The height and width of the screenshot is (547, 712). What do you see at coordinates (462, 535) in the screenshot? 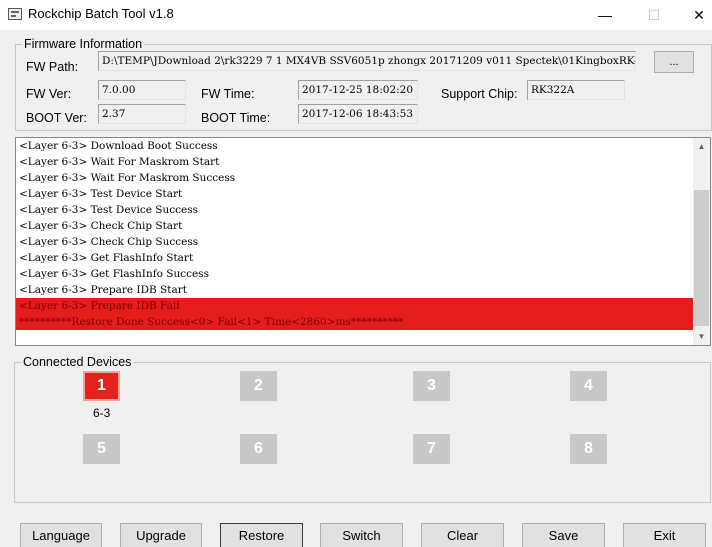
I see `clear-button: Clear` at bounding box center [462, 535].